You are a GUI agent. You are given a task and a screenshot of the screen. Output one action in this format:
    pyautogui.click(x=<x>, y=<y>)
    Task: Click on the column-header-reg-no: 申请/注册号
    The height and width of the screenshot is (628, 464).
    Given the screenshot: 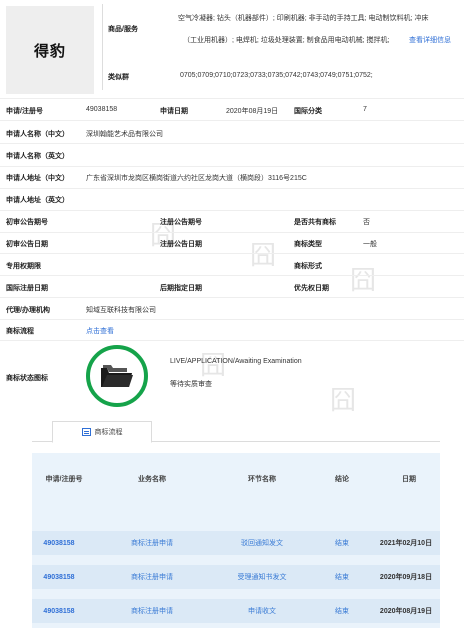 What is the action you would take?
    pyautogui.click(x=64, y=479)
    